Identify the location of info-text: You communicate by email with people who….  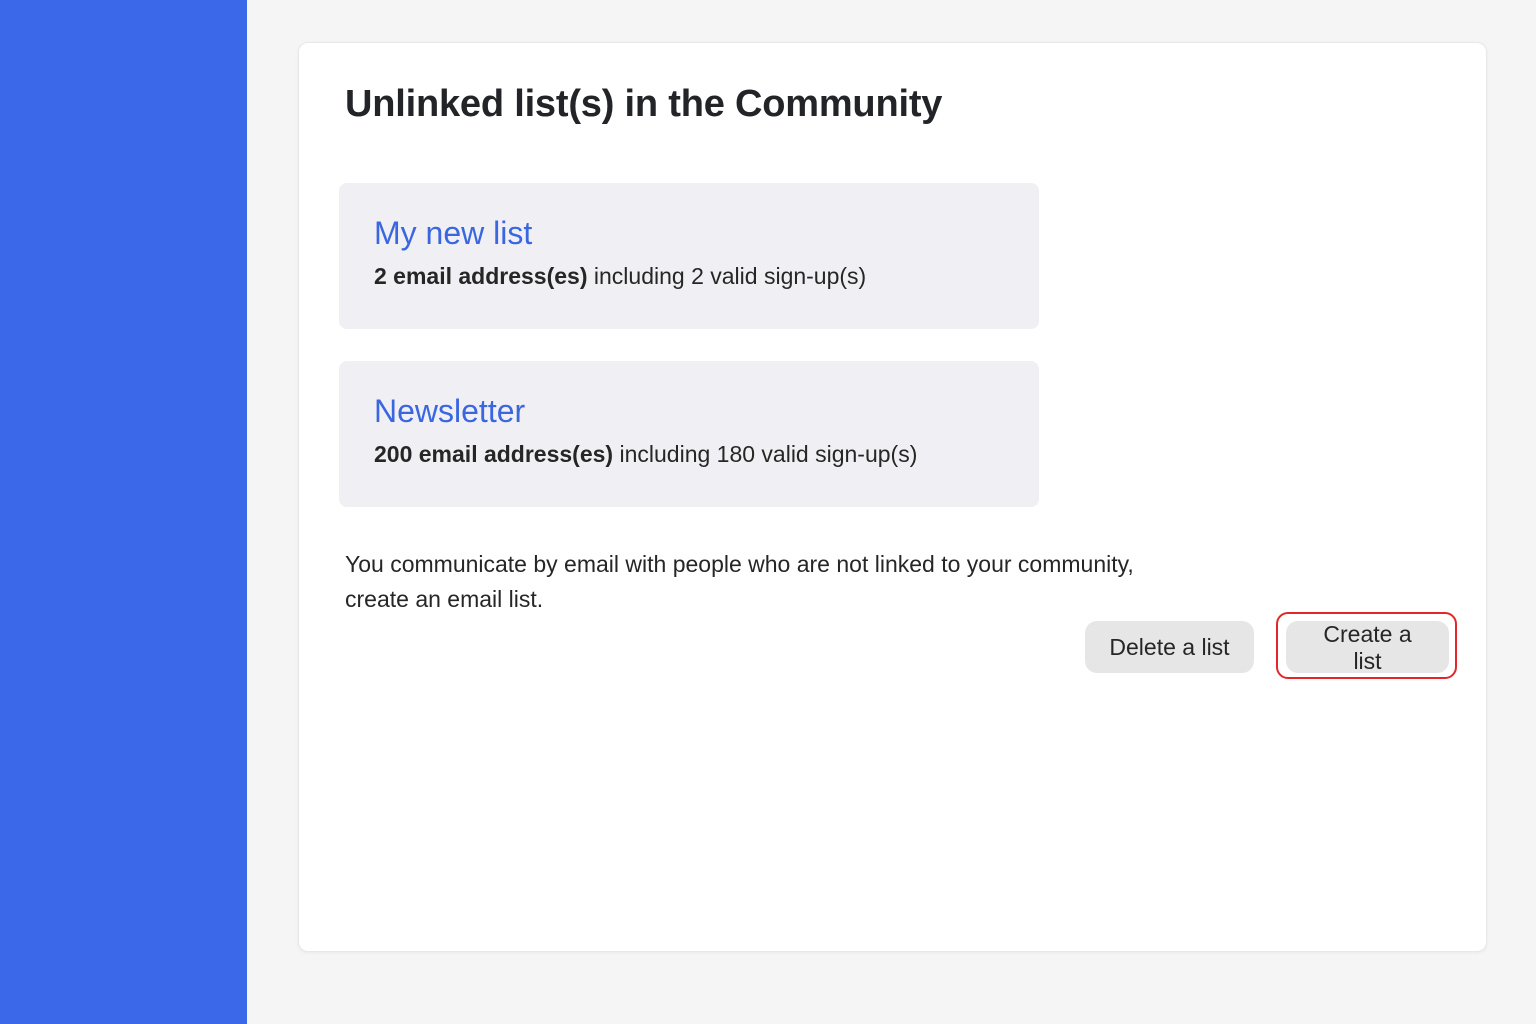
(765, 582).